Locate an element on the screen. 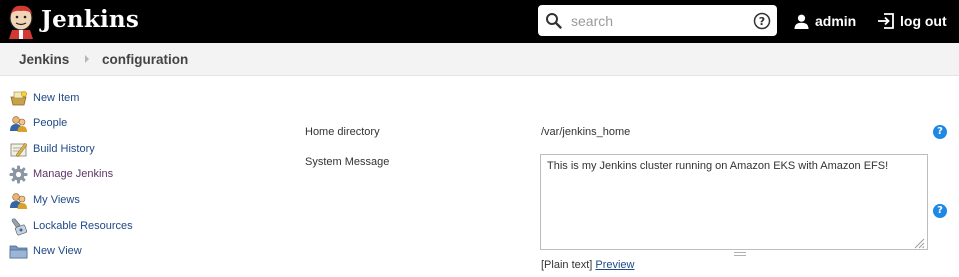 The width and height of the screenshot is (959, 277). home-directory-help-icon: ? is located at coordinates (940, 132).